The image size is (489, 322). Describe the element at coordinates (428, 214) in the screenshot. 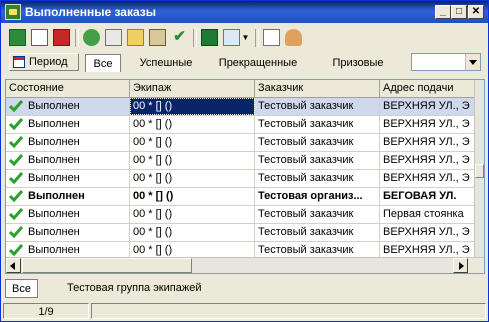

I see `address-cell: Первая стоянка` at that location.